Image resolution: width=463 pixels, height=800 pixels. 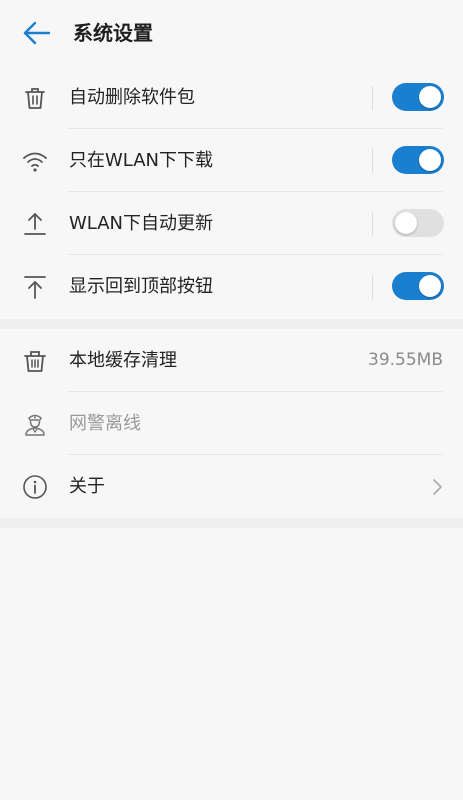 I want to click on wifi-icon, so click(x=35, y=161).